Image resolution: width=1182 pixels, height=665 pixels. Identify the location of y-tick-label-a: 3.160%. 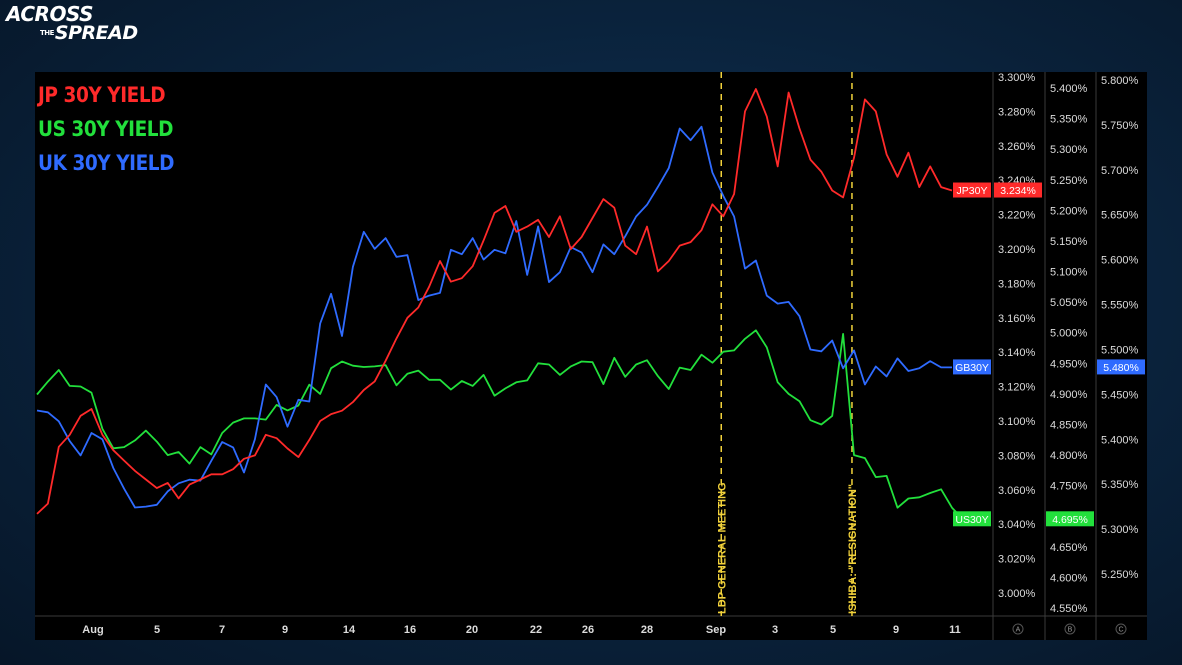
(1017, 319).